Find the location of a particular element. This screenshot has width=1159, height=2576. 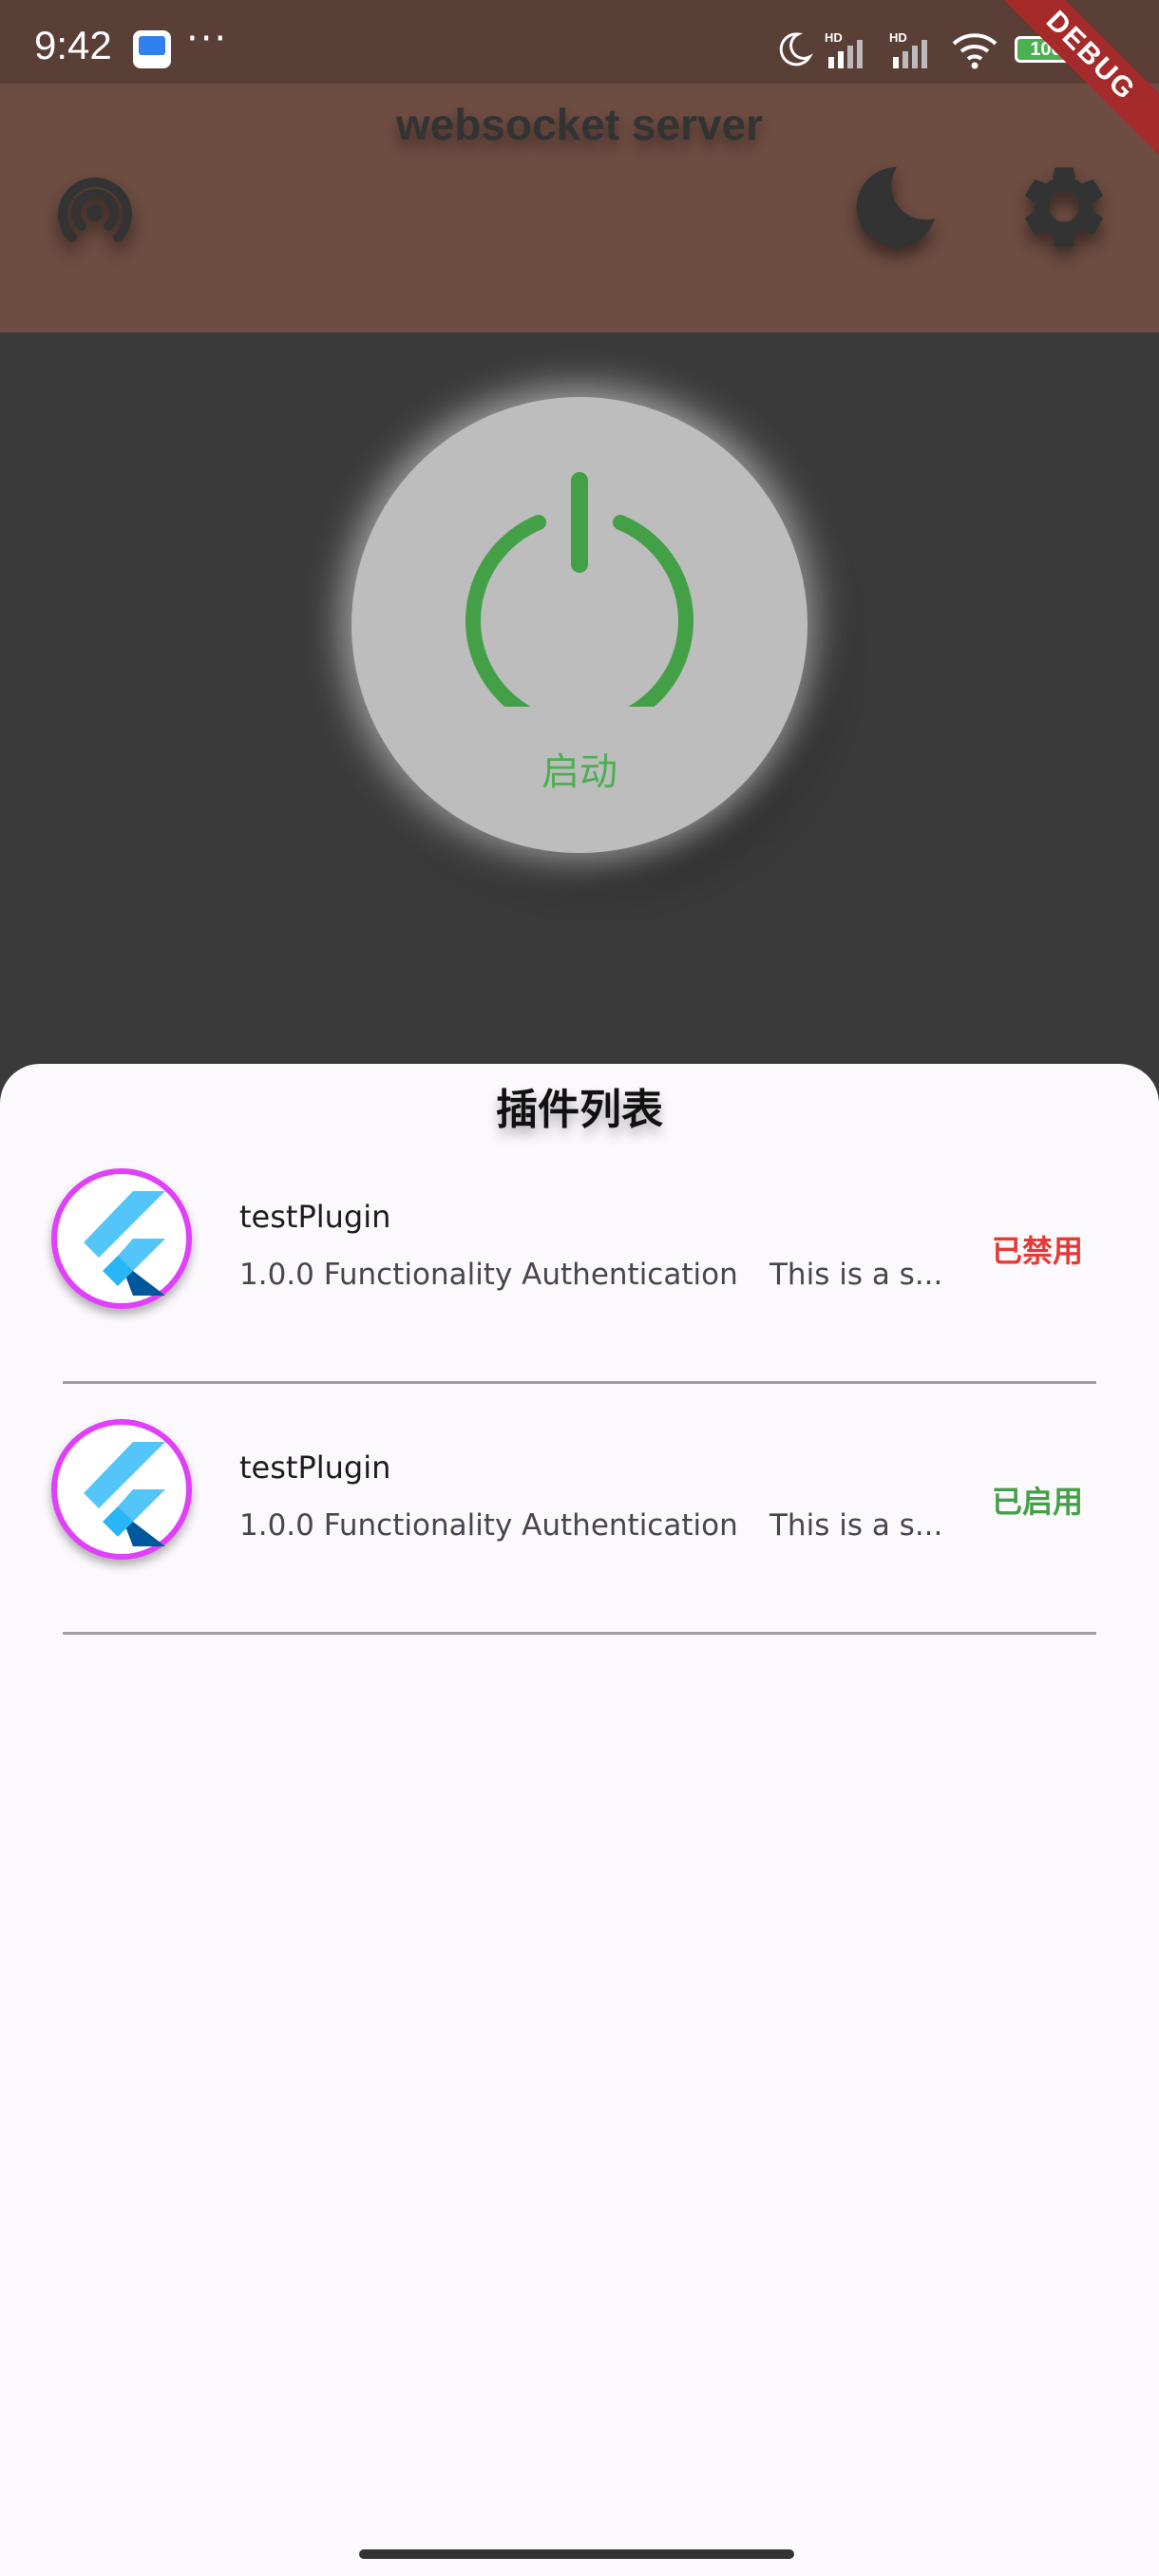

power-button: 启动 is located at coordinates (580, 625).